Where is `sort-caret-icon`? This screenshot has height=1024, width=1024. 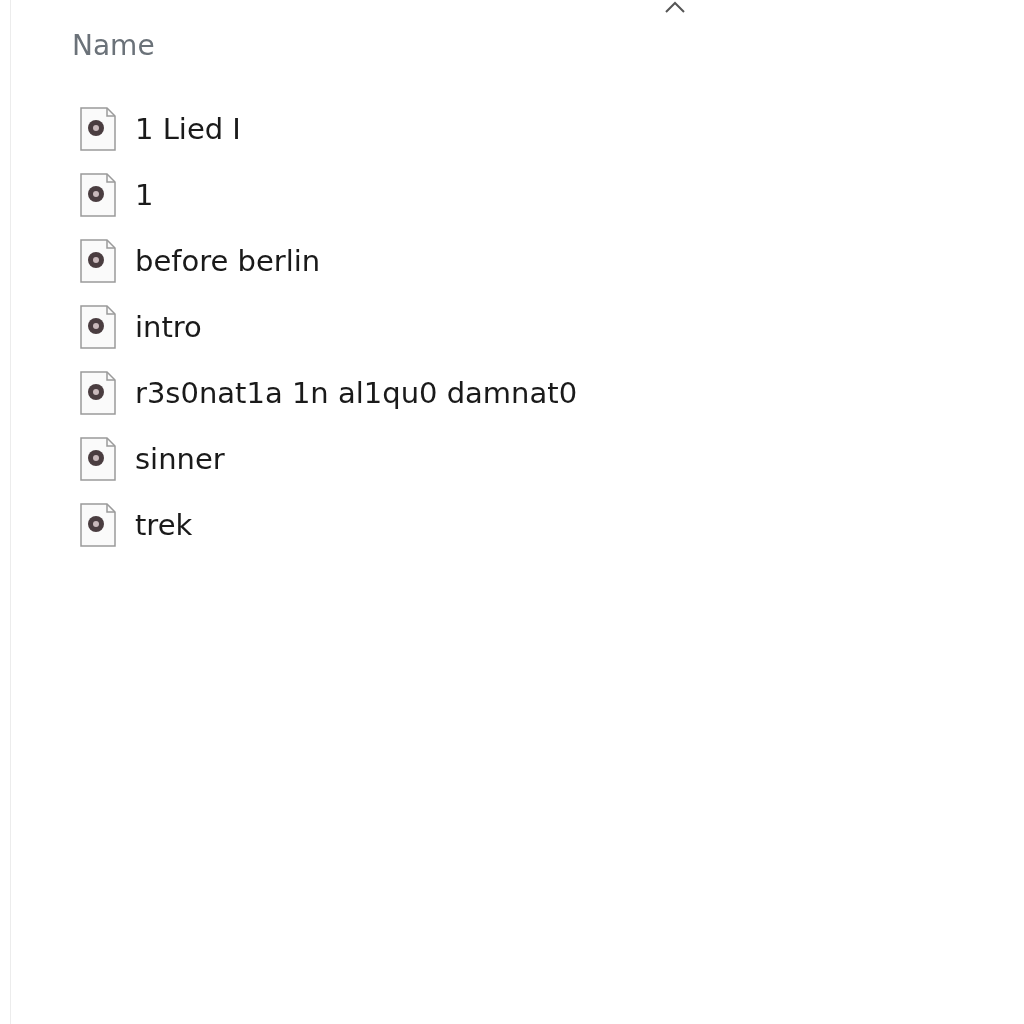 sort-caret-icon is located at coordinates (675, 7).